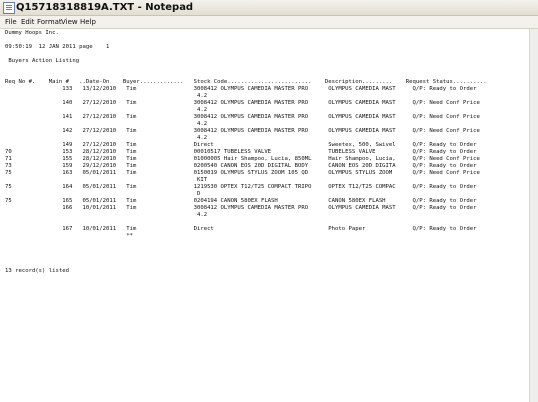 This screenshot has width=538, height=402. What do you see at coordinates (9, 8) in the screenshot?
I see `notepad-icon` at bounding box center [9, 8].